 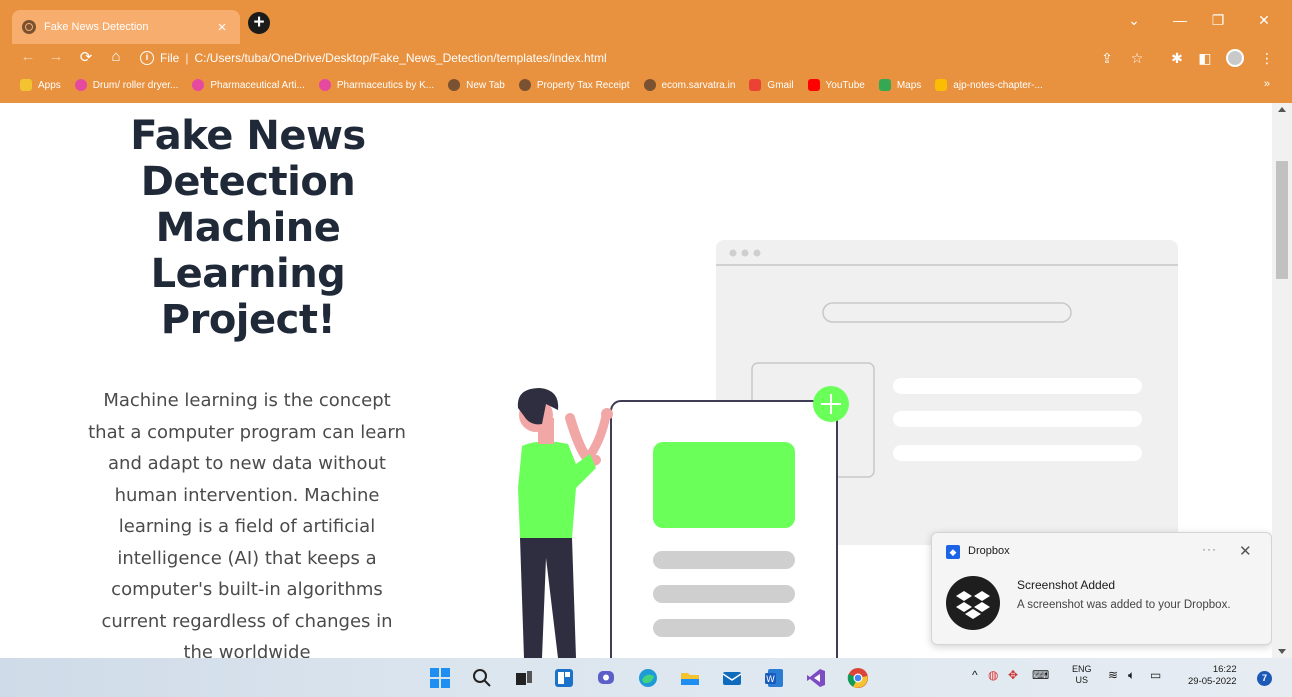 I want to click on side-panel-icon: ◧, so click(x=1205, y=58).